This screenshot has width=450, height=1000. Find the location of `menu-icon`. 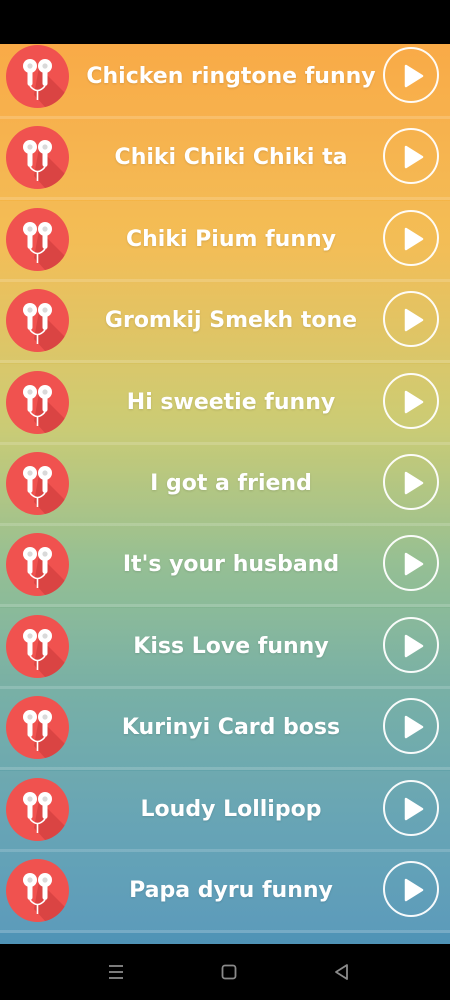

menu-icon is located at coordinates (116, 972).